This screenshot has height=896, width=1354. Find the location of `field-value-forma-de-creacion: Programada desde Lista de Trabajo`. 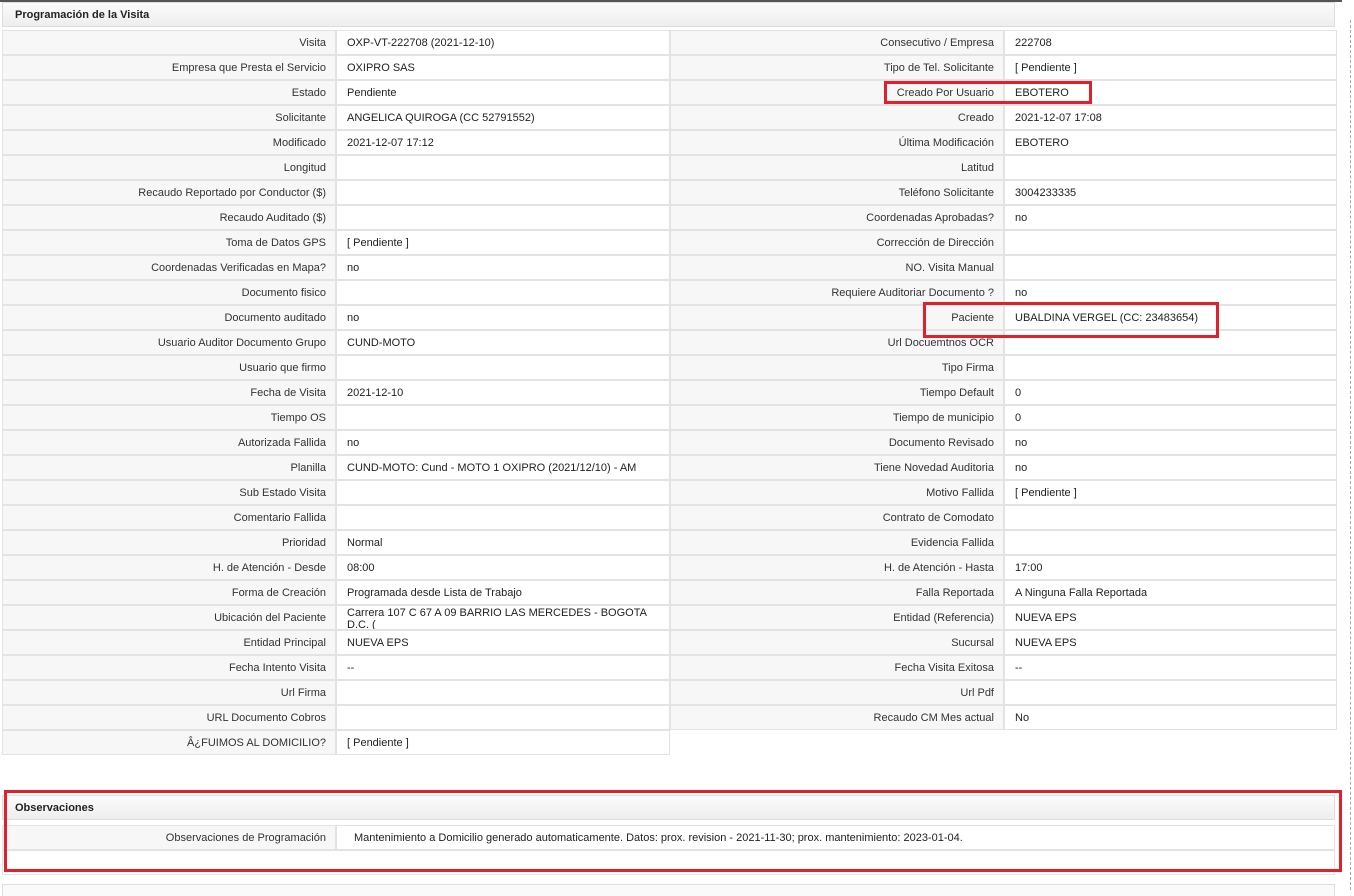

field-value-forma-de-creacion: Programada desde Lista de Trabajo is located at coordinates (503, 592).